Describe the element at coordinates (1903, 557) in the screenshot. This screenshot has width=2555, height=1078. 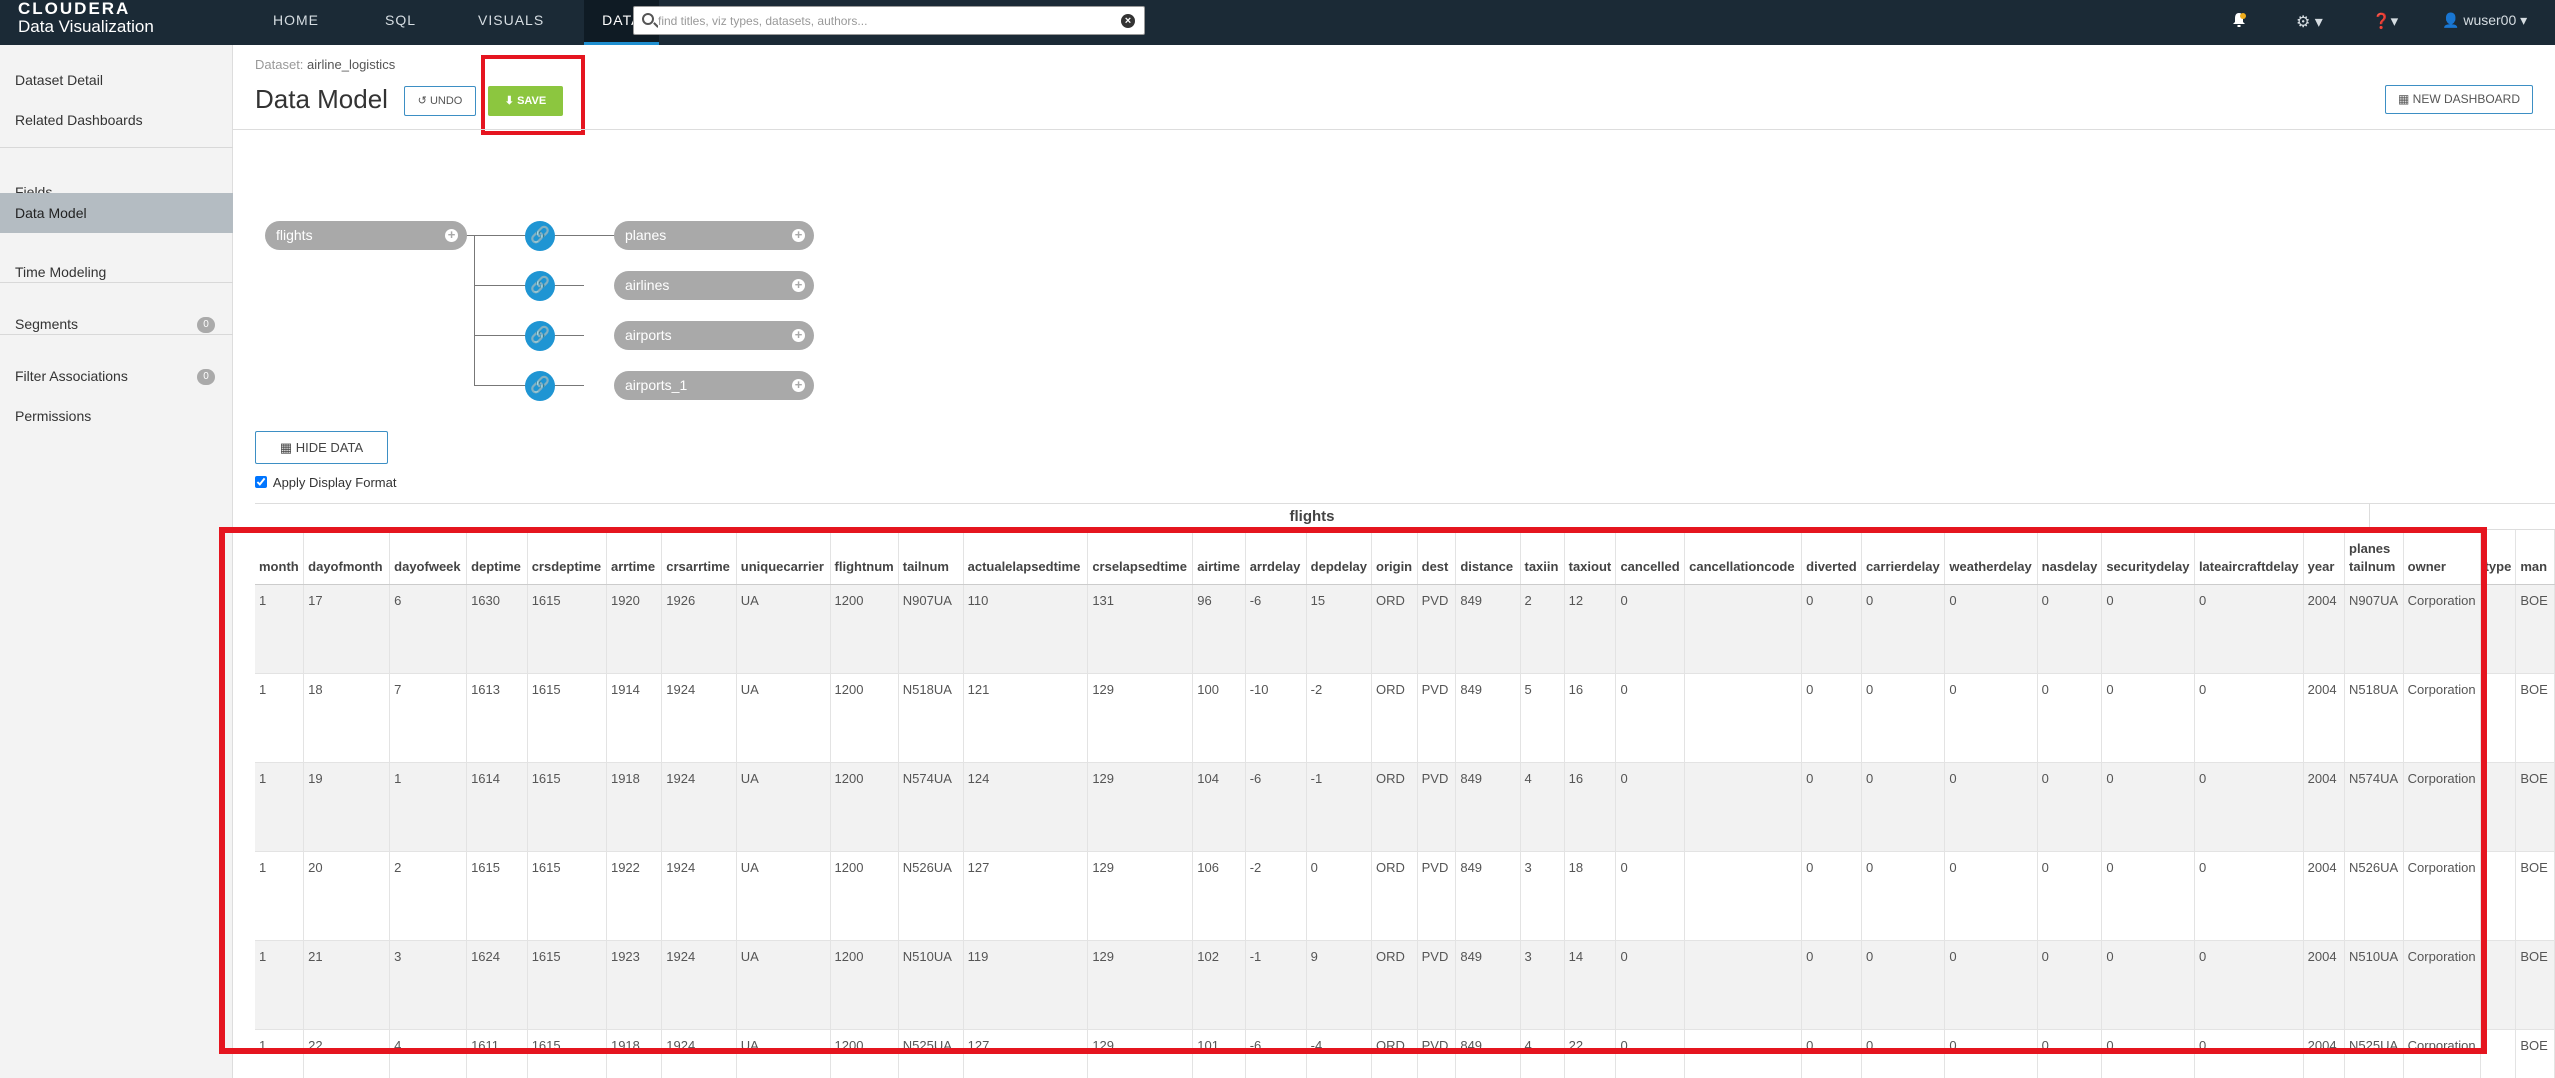
I see `column-header: carrierdelay` at that location.